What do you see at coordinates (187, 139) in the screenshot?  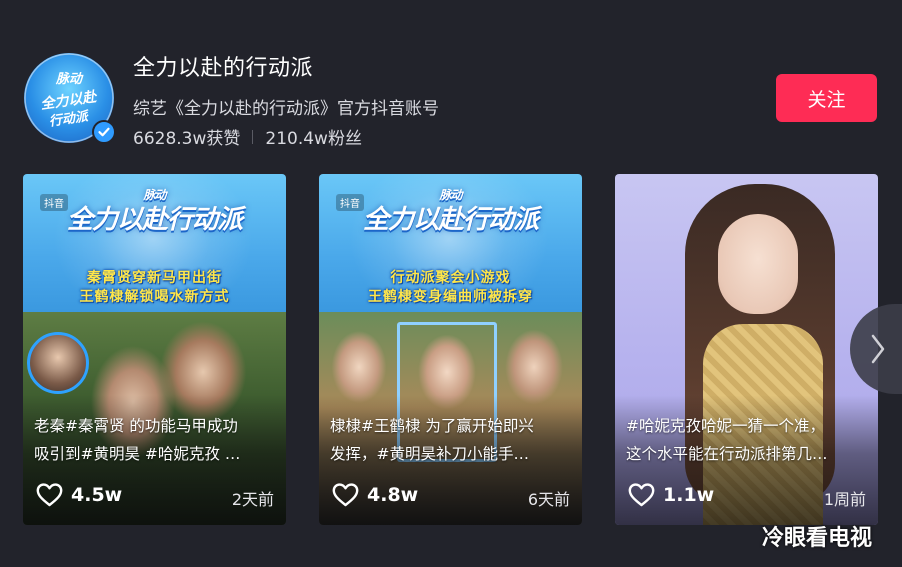 I see `likes-count: 6628.3w获赞` at bounding box center [187, 139].